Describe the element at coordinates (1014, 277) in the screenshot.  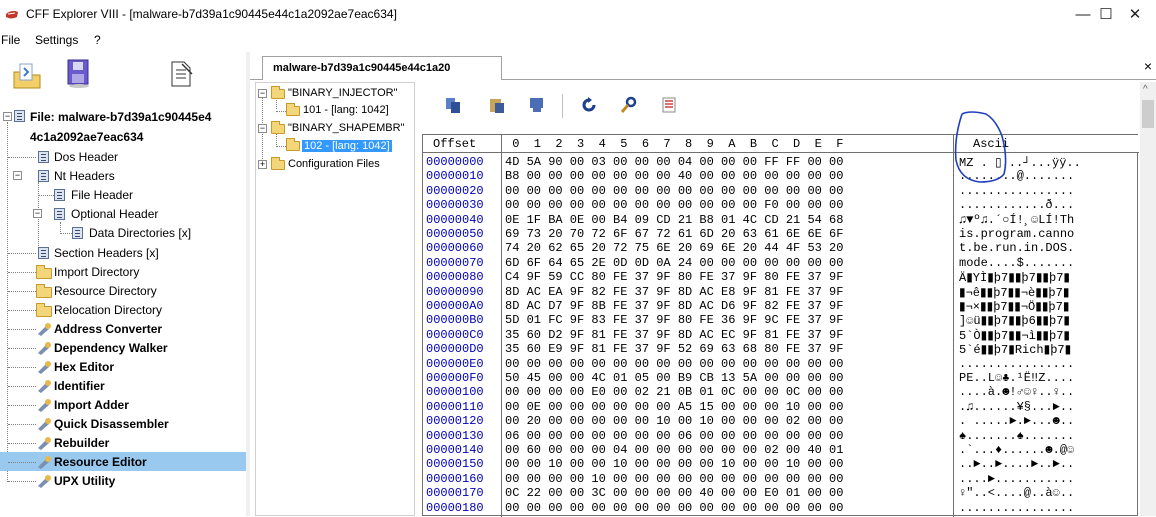
I see `row-ascii: Ä▮YÌ▮þ7▮▮þ7▮▮þ7▮` at that location.